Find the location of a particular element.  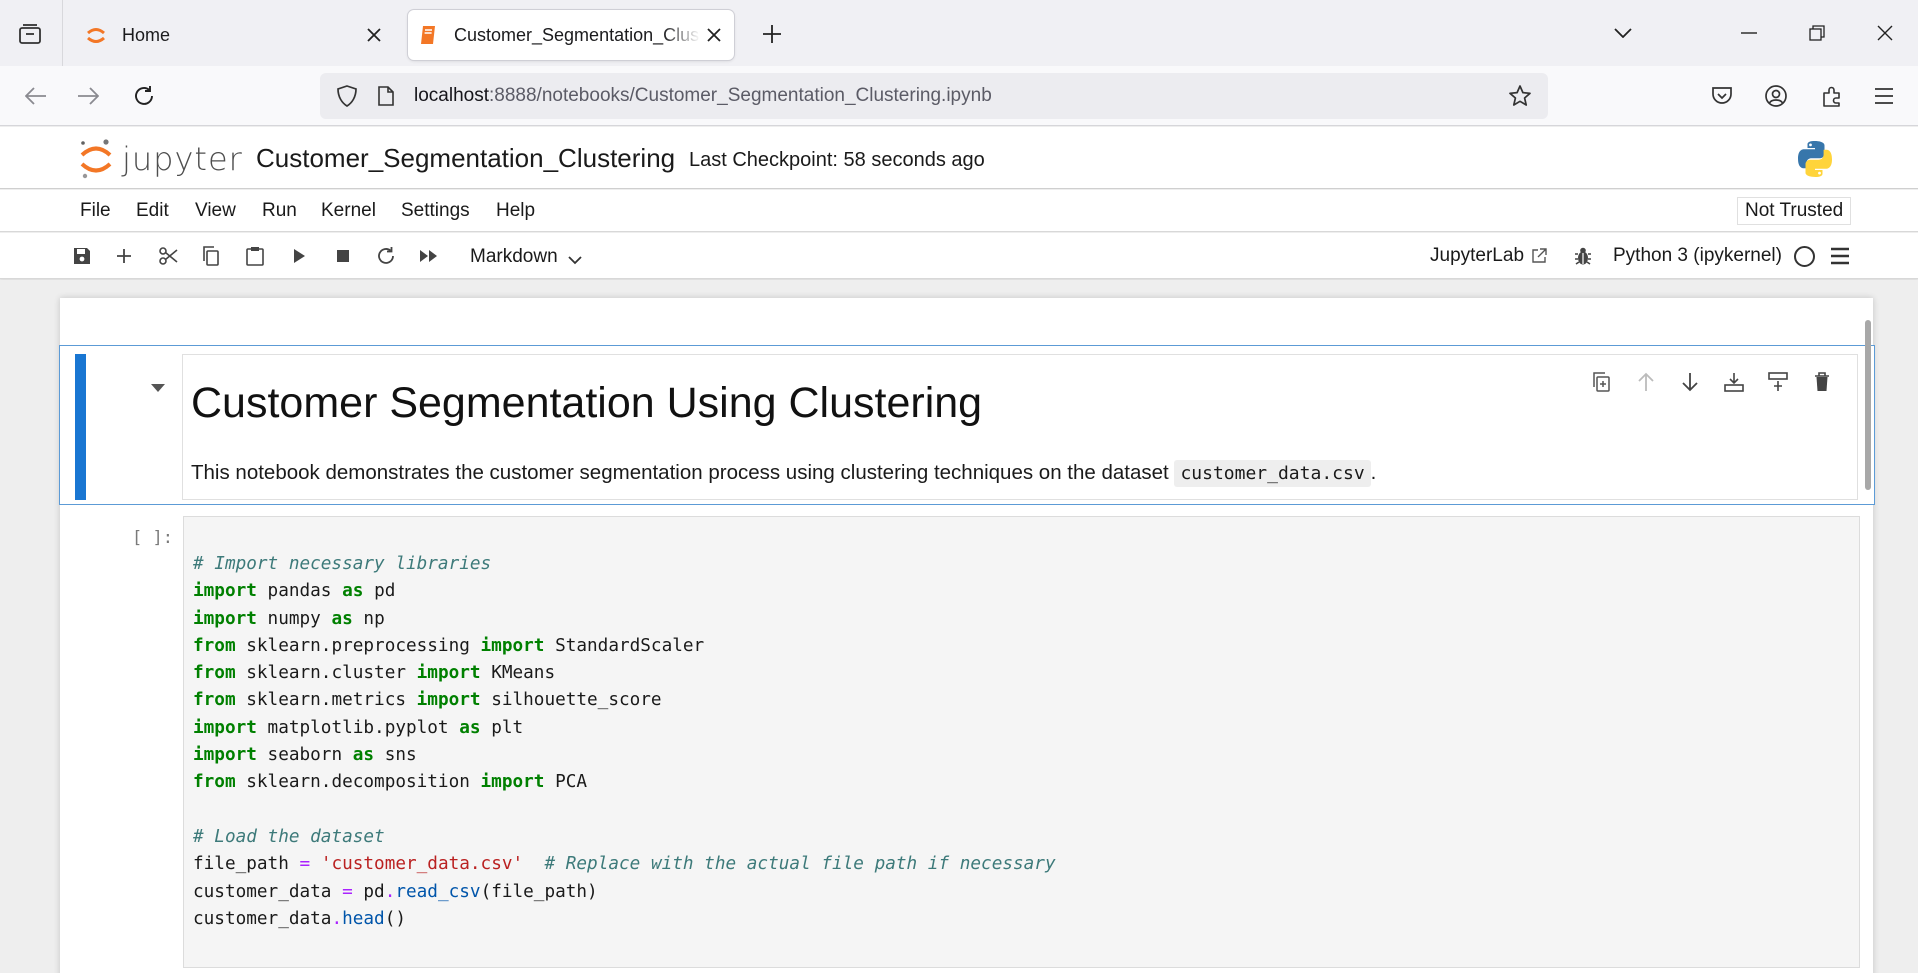

delete-cell-icon is located at coordinates (1822, 382).